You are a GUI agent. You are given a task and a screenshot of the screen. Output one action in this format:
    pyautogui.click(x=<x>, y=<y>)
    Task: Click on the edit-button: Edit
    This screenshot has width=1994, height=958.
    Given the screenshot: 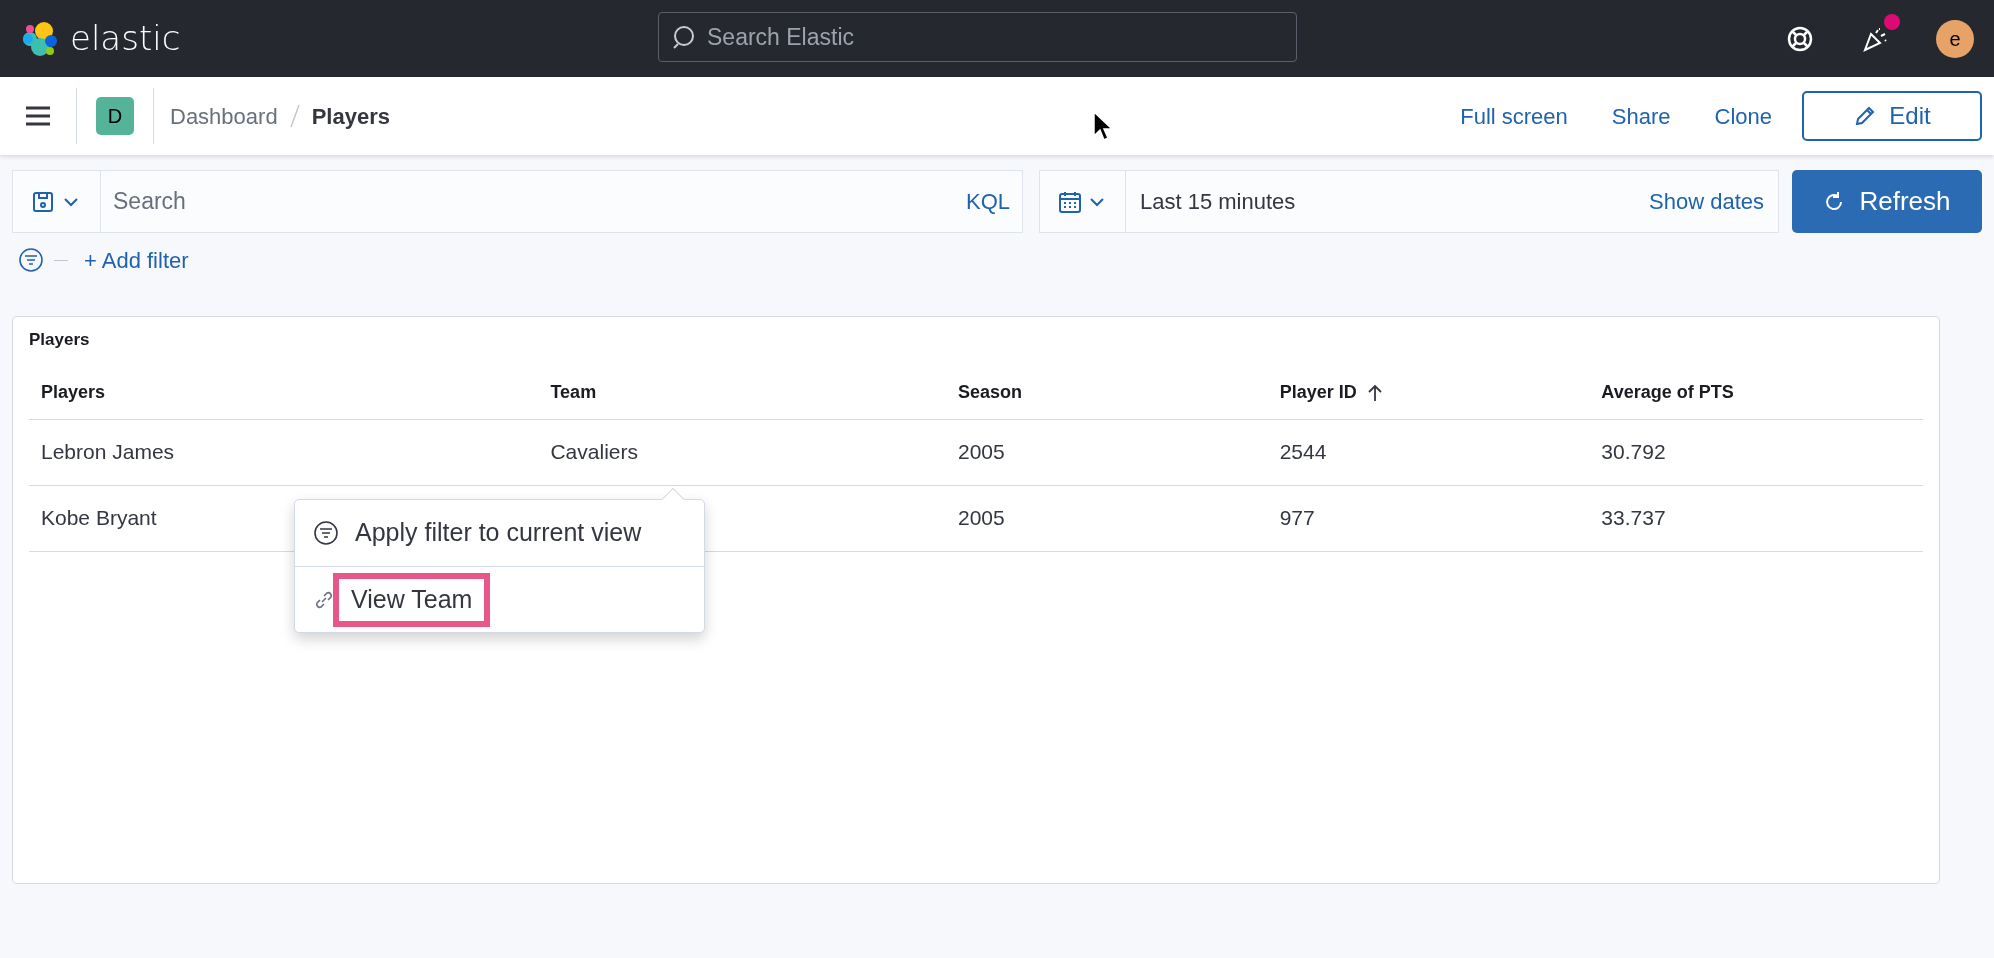 What is the action you would take?
    pyautogui.click(x=1892, y=116)
    